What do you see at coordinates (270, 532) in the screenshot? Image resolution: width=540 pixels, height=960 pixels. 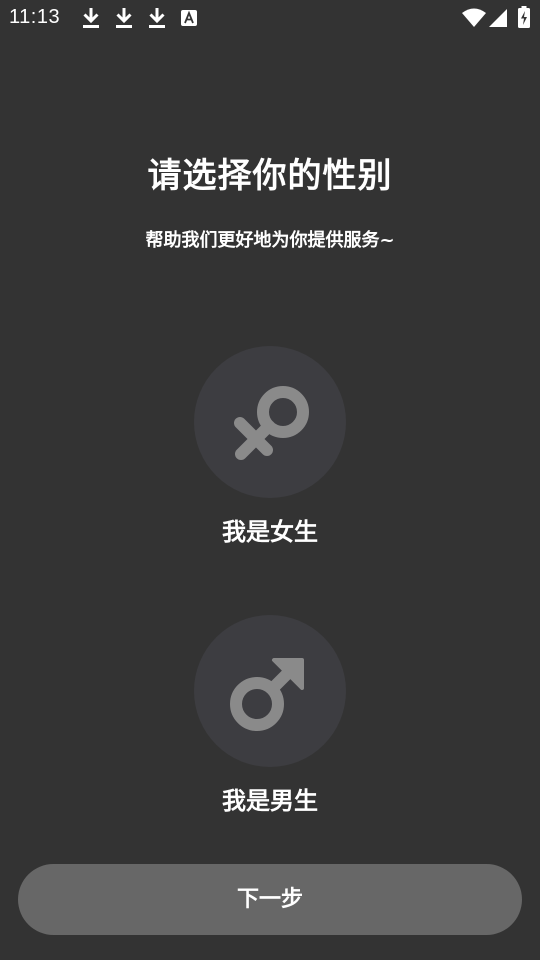 I see `female-option-label: 我是女生` at bounding box center [270, 532].